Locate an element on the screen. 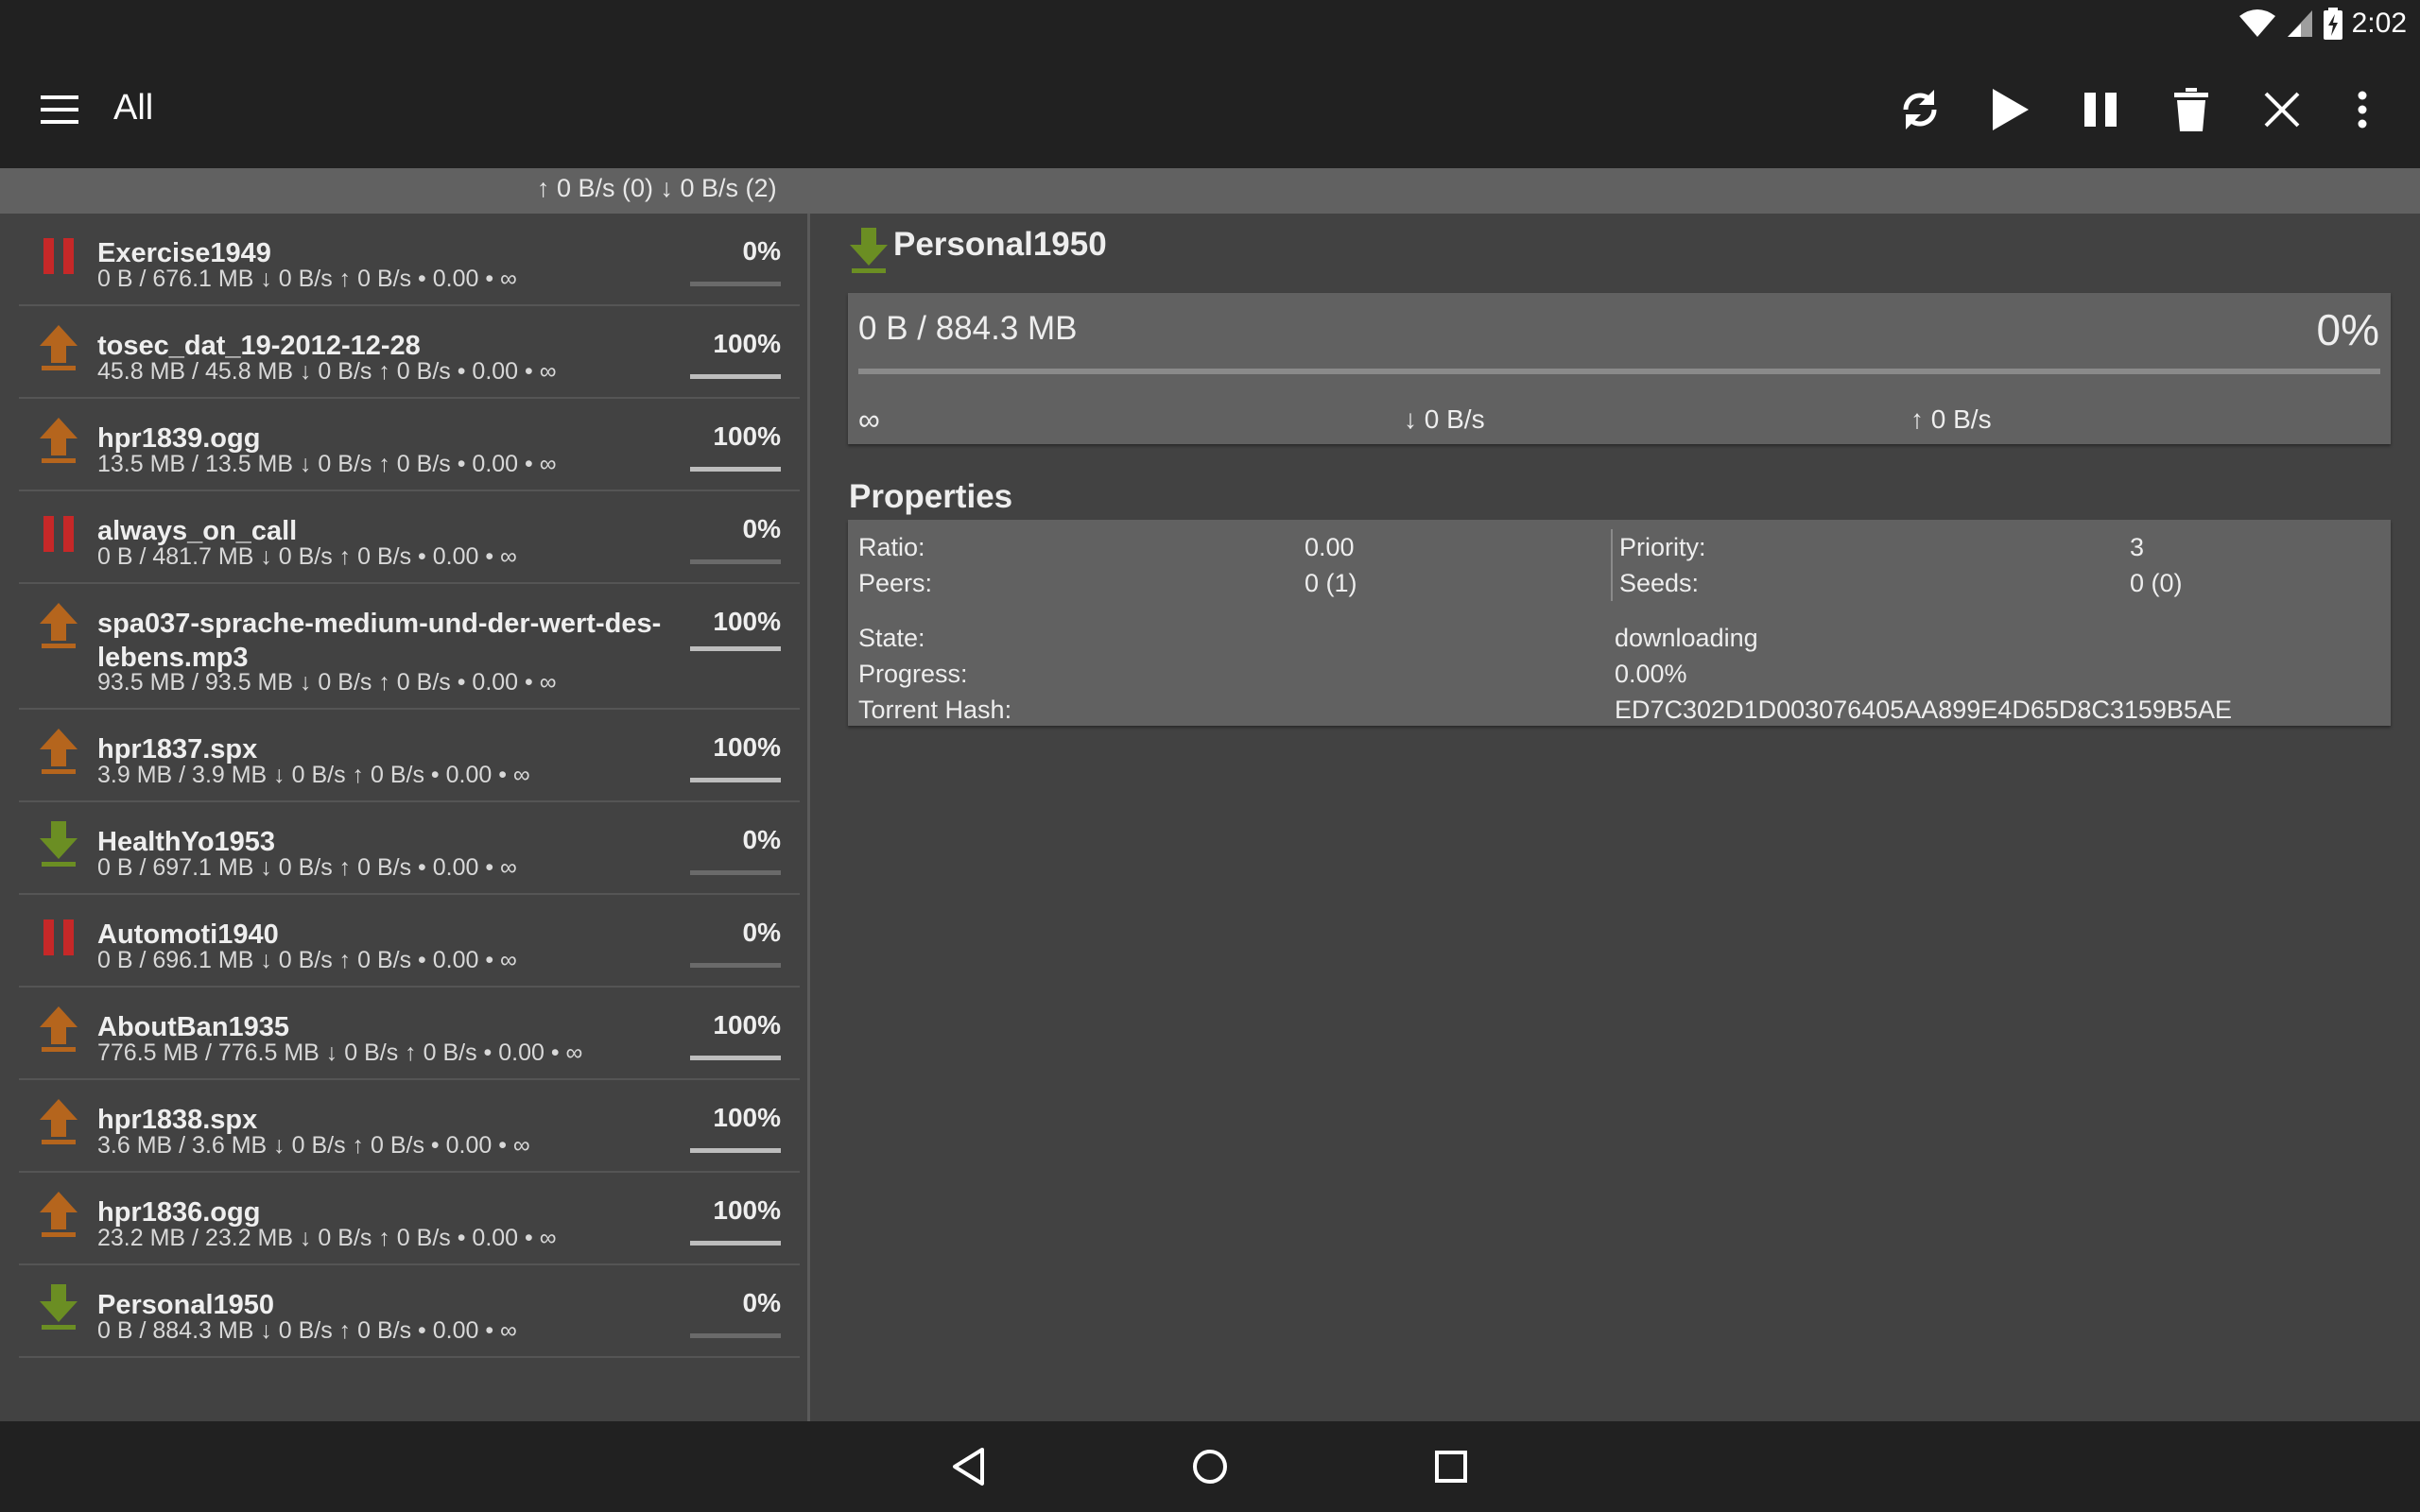  refresh-button is located at coordinates (1920, 110).